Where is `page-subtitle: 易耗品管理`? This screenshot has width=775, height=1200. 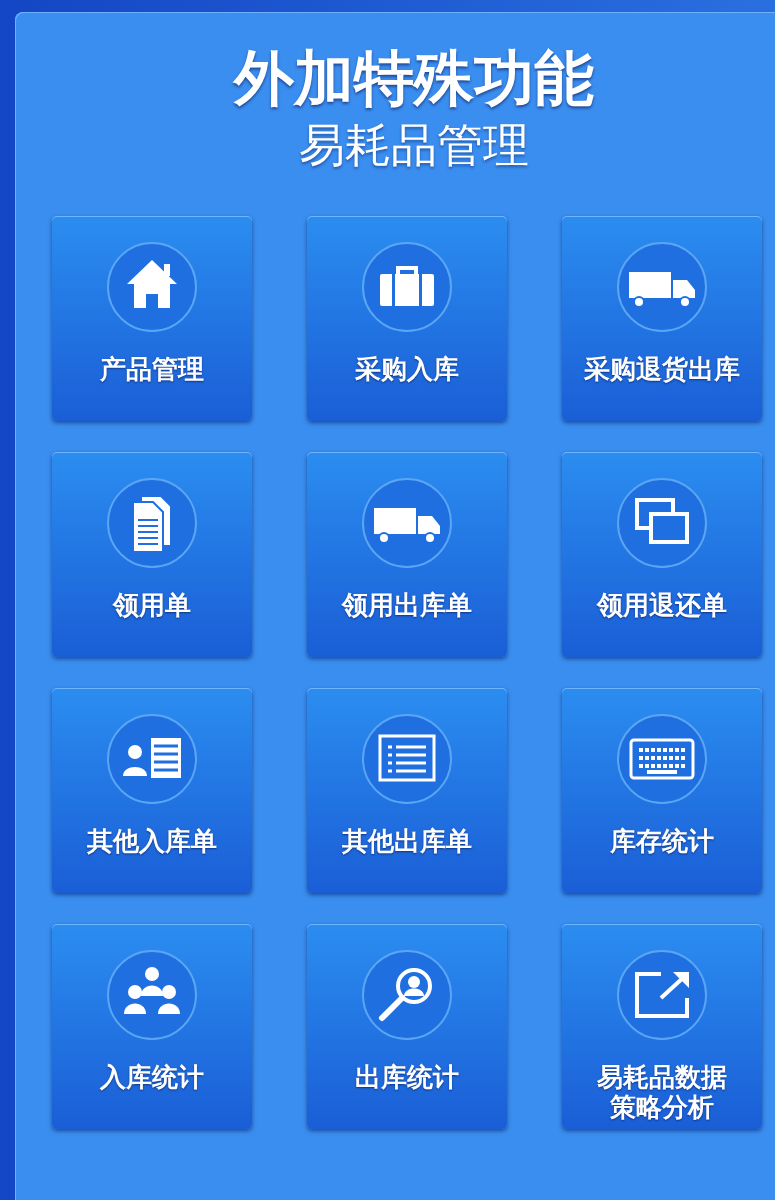 page-subtitle: 易耗品管理 is located at coordinates (413, 145).